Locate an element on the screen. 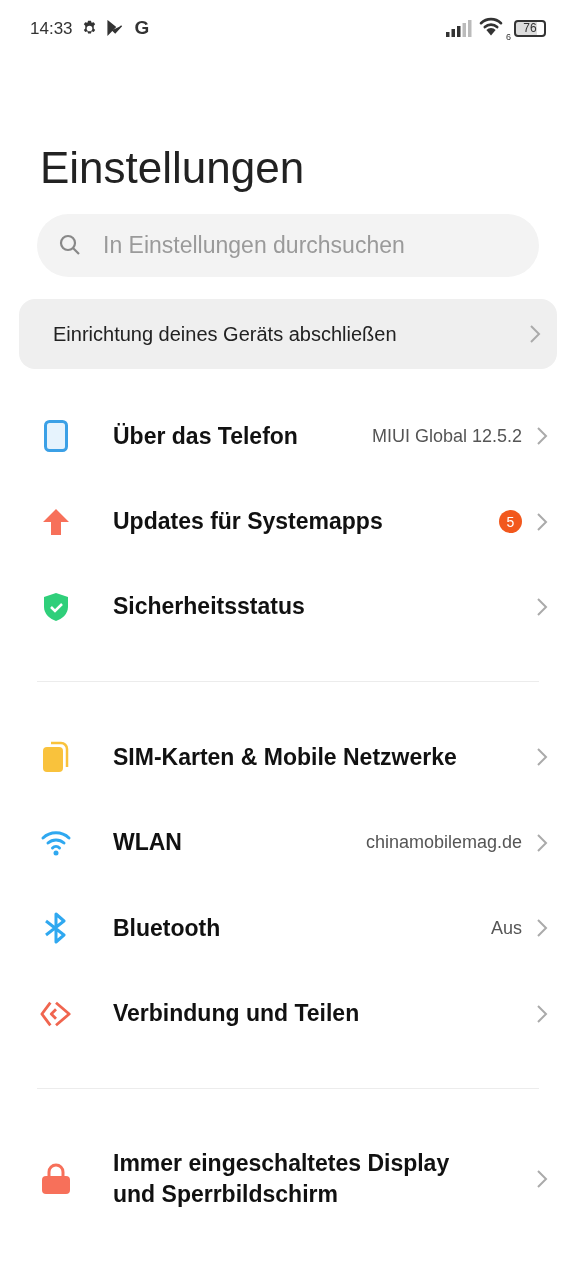 This screenshot has height=1280, width=576. item-title: Updates für Systemapps is located at coordinates (248, 521).